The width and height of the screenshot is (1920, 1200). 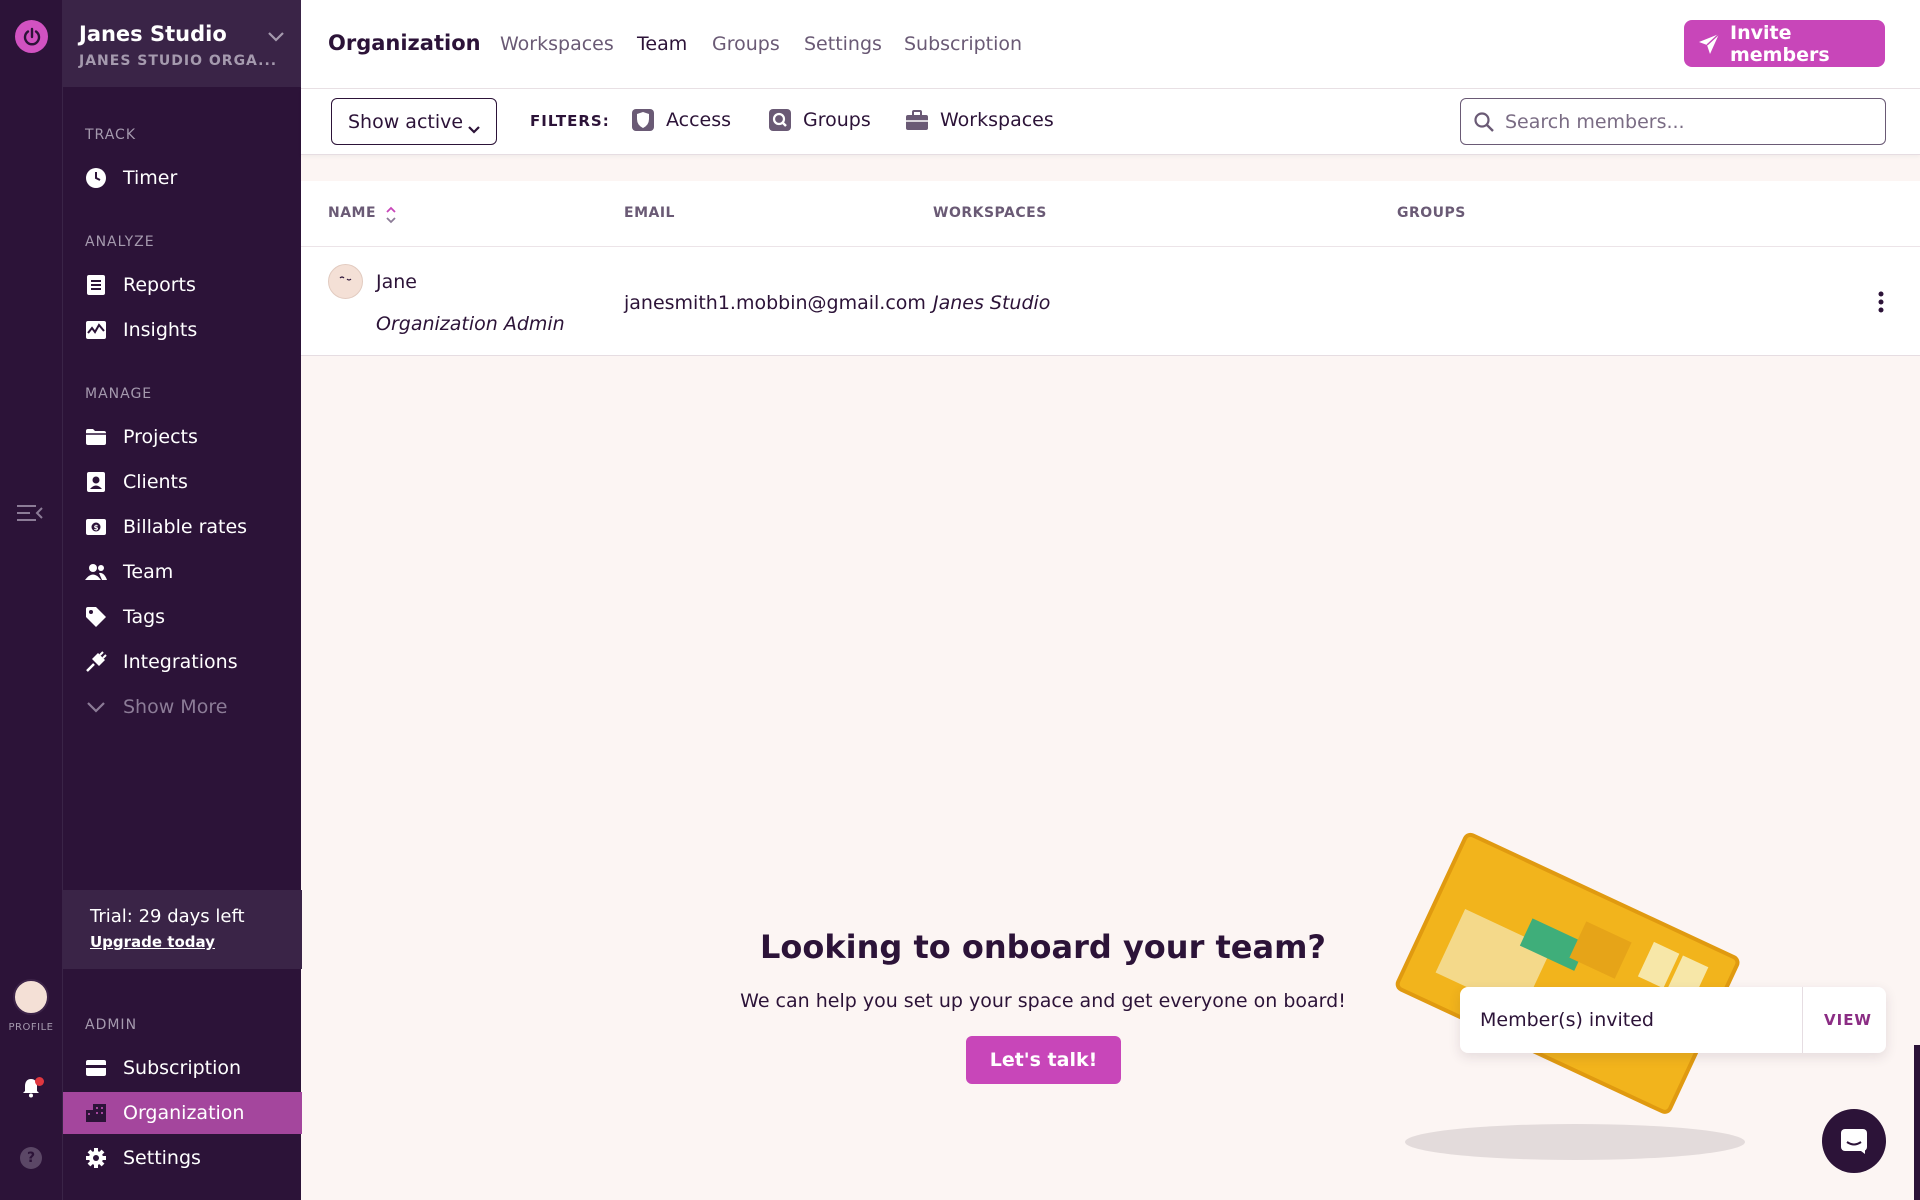 I want to click on tab-workspaces: Workspaces, so click(x=557, y=44).